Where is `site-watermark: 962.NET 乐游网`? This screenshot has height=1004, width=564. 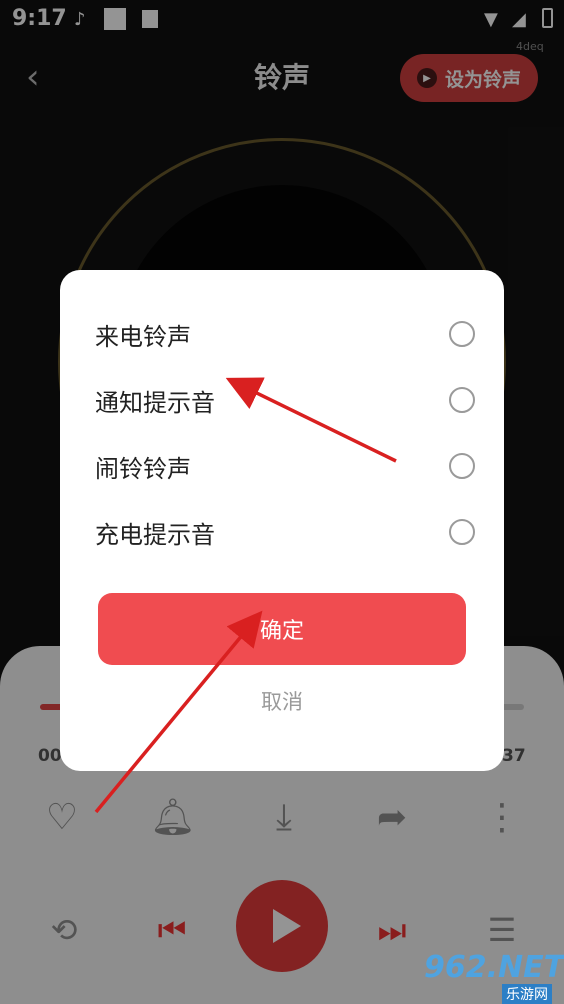
site-watermark: 962.NET 乐游网 is located at coordinates (494, 977).